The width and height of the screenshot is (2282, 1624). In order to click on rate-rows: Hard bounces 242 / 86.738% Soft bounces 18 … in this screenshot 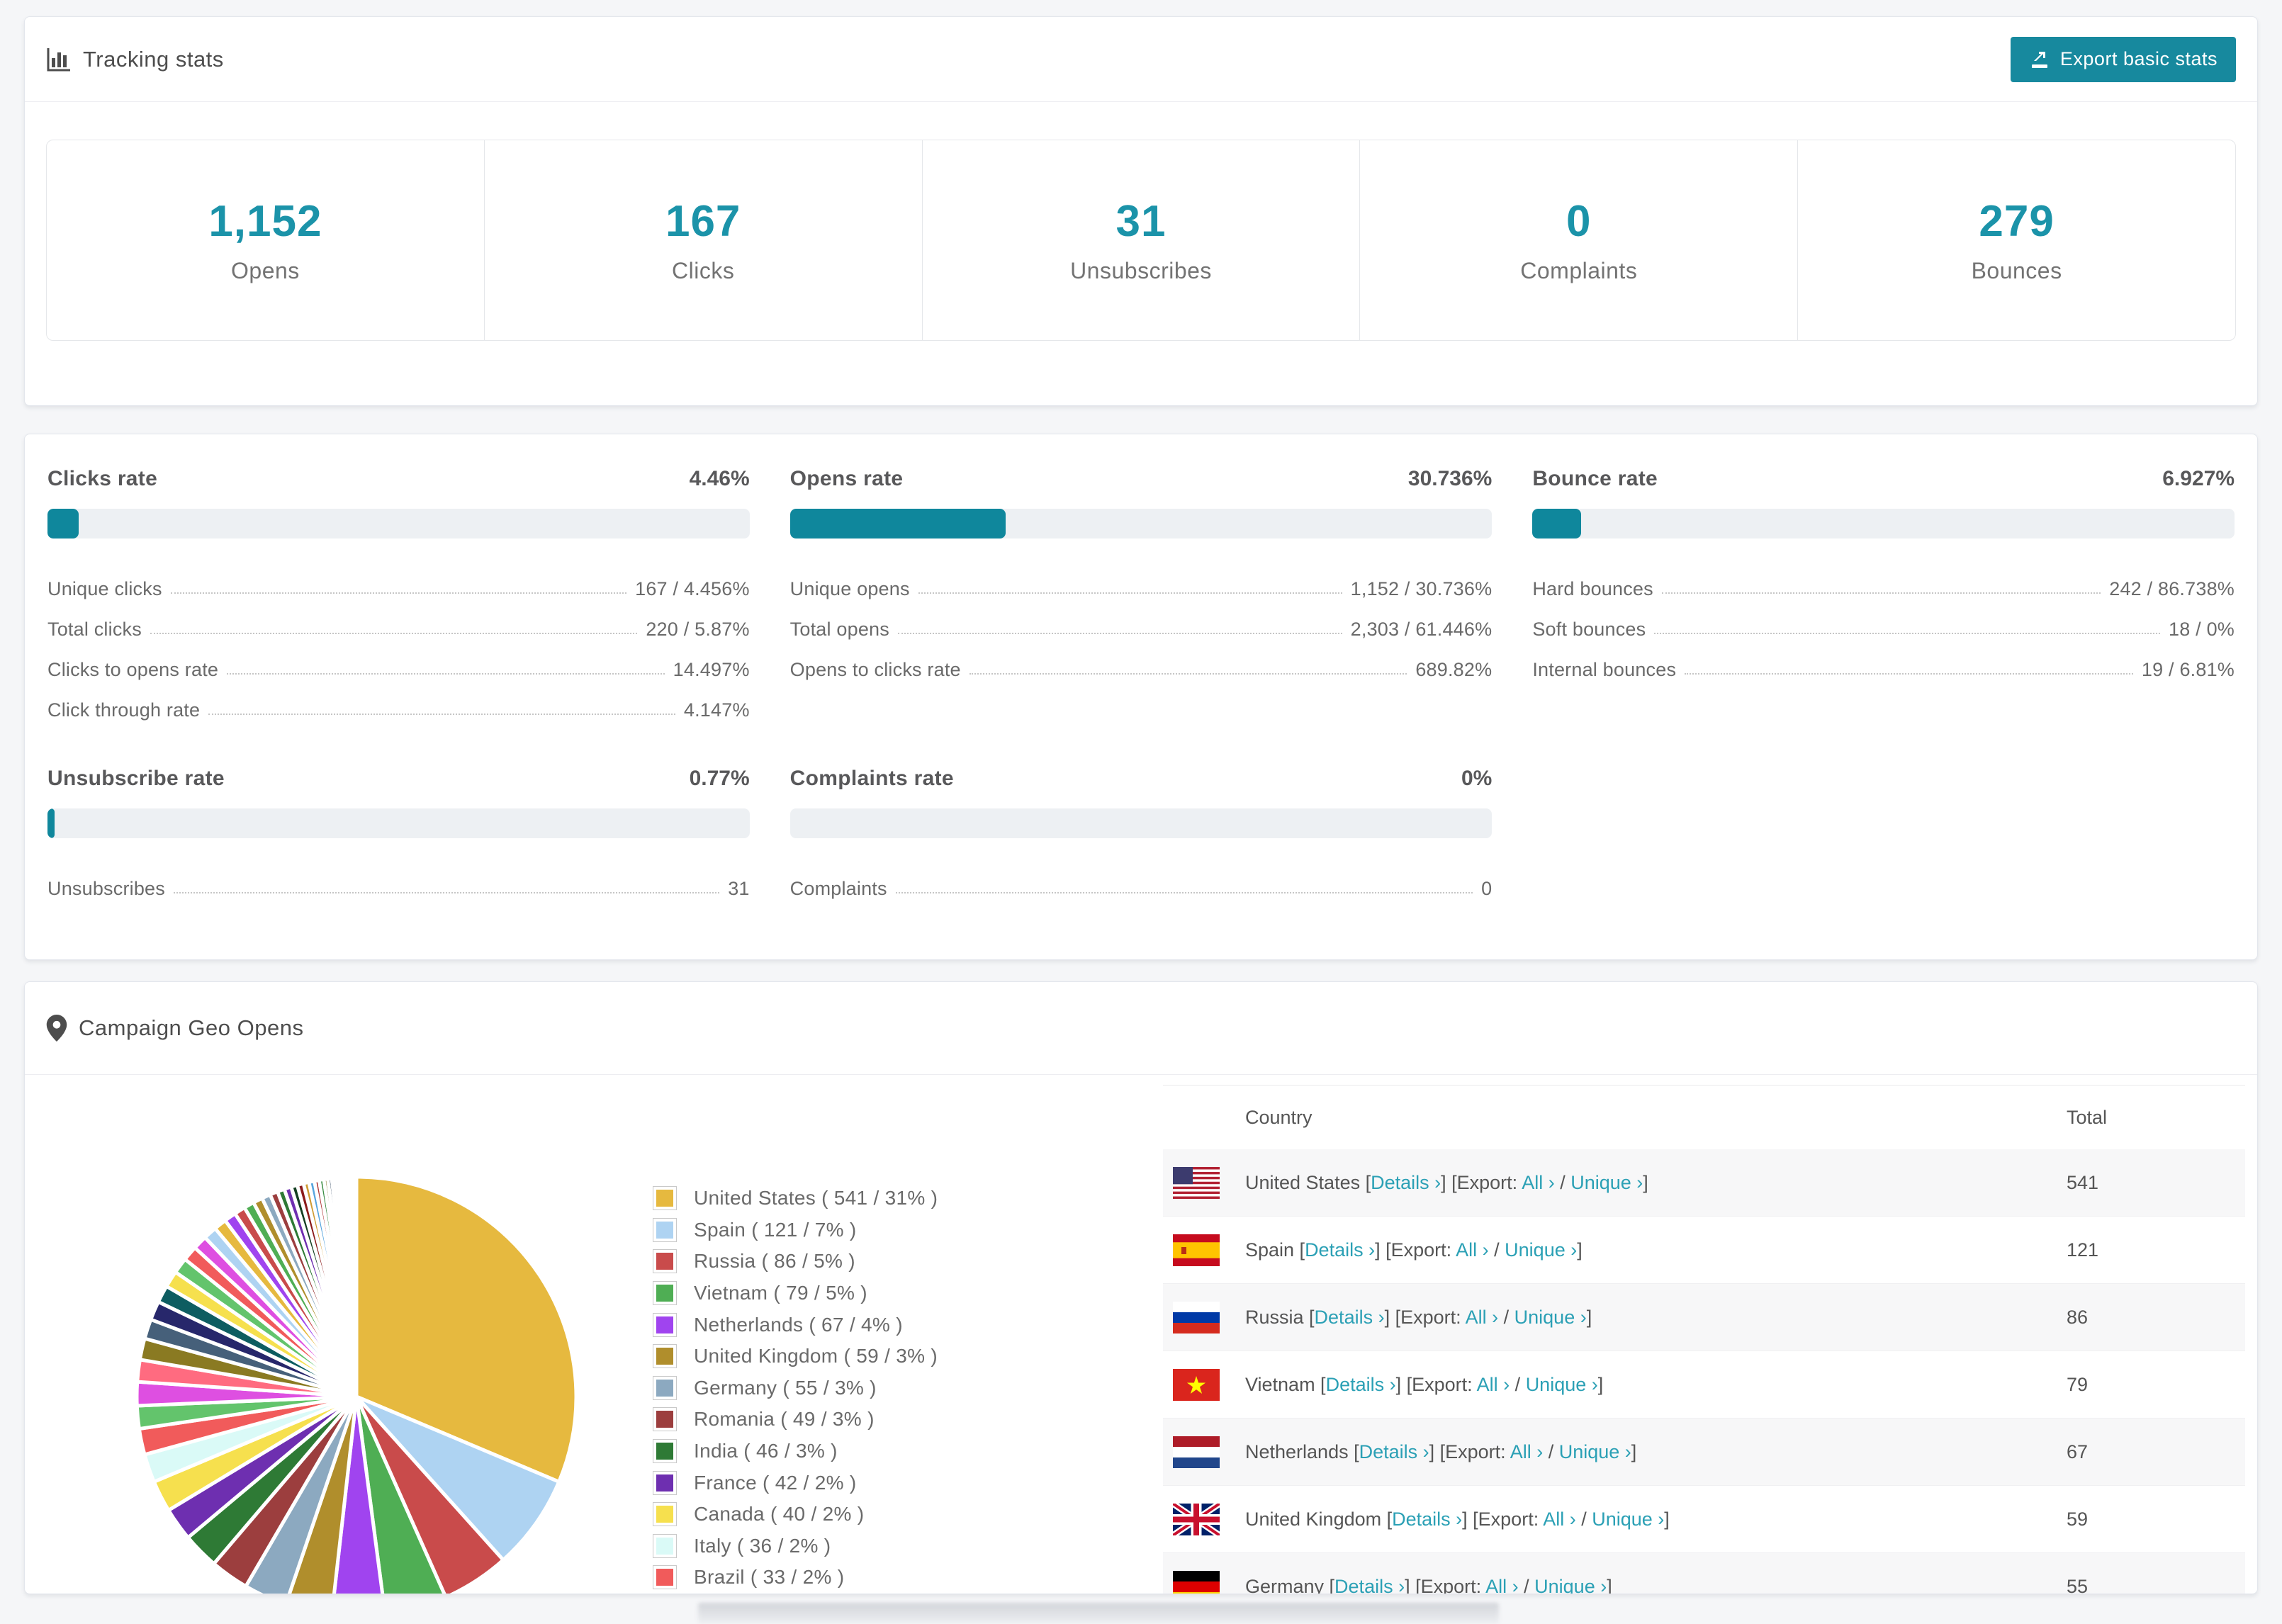, I will do `click(1884, 620)`.